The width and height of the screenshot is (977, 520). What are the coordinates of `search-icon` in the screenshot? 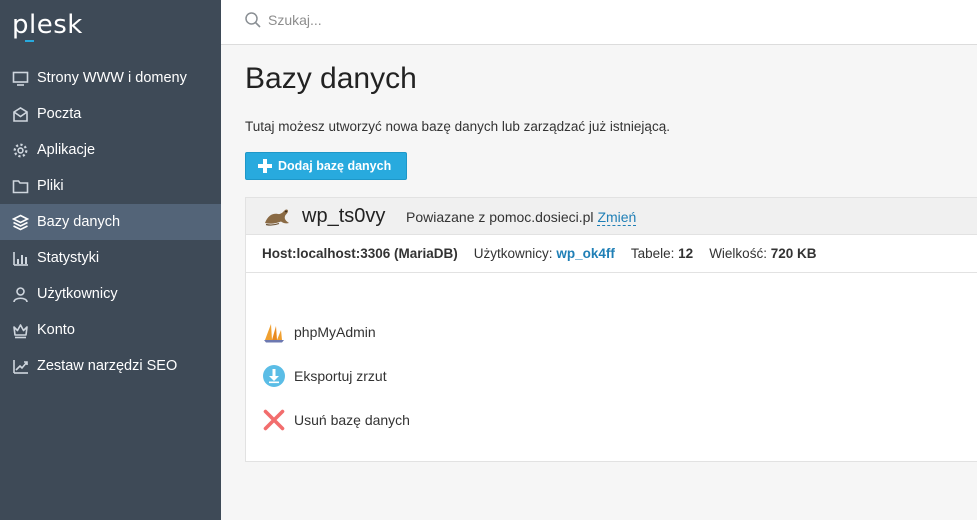 It's located at (253, 20).